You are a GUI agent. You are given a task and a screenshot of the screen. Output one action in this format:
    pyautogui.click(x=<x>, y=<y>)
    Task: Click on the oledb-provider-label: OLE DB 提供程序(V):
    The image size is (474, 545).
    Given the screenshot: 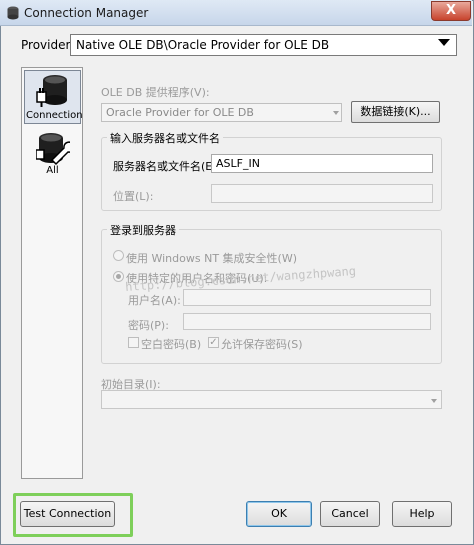 What is the action you would take?
    pyautogui.click(x=155, y=92)
    